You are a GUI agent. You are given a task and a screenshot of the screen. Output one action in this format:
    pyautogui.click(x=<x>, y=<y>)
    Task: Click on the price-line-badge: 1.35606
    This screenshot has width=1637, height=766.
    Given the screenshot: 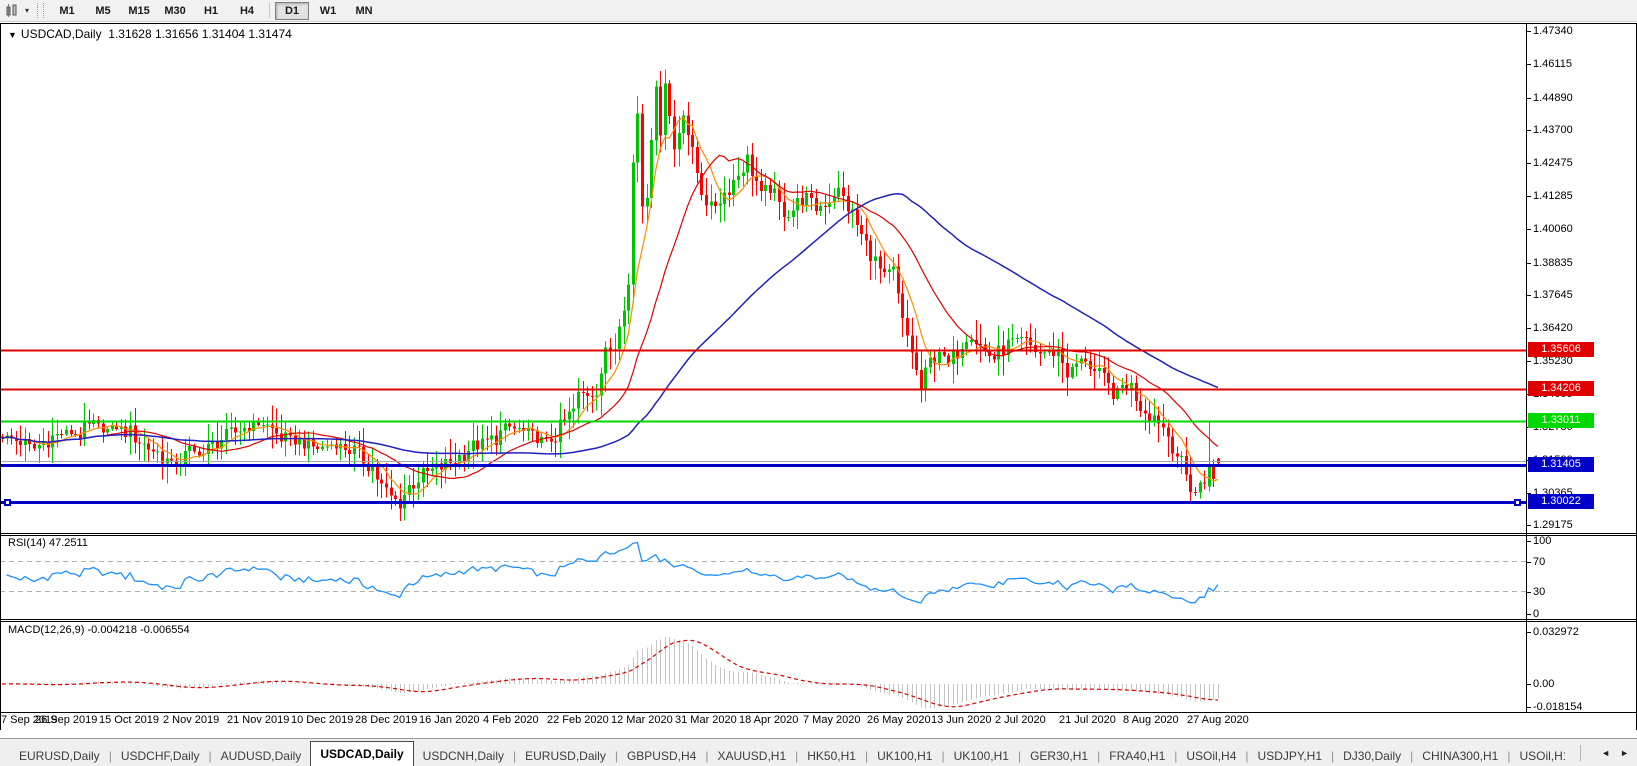 What is the action you would take?
    pyautogui.click(x=1561, y=349)
    